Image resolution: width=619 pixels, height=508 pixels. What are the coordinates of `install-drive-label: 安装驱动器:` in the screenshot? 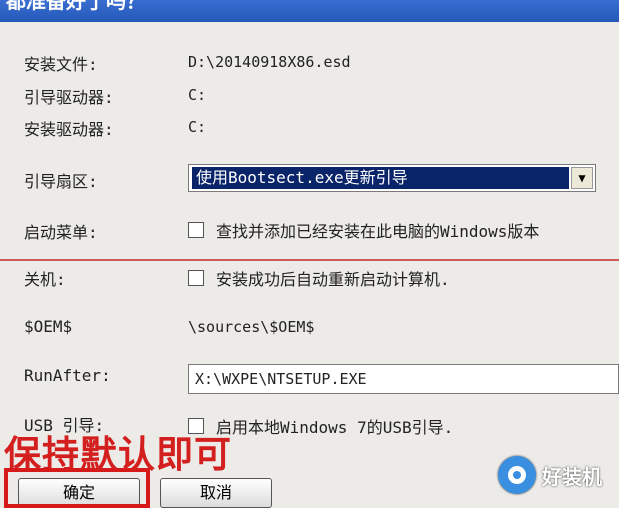 It's located at (69, 129).